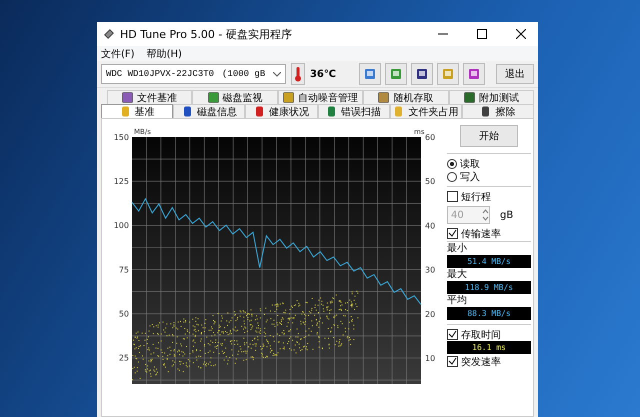 The height and width of the screenshot is (417, 640). I want to click on drive-dropdown: WDC WD10JPVX-22JC3T0 (1000 gB, so click(193, 74).